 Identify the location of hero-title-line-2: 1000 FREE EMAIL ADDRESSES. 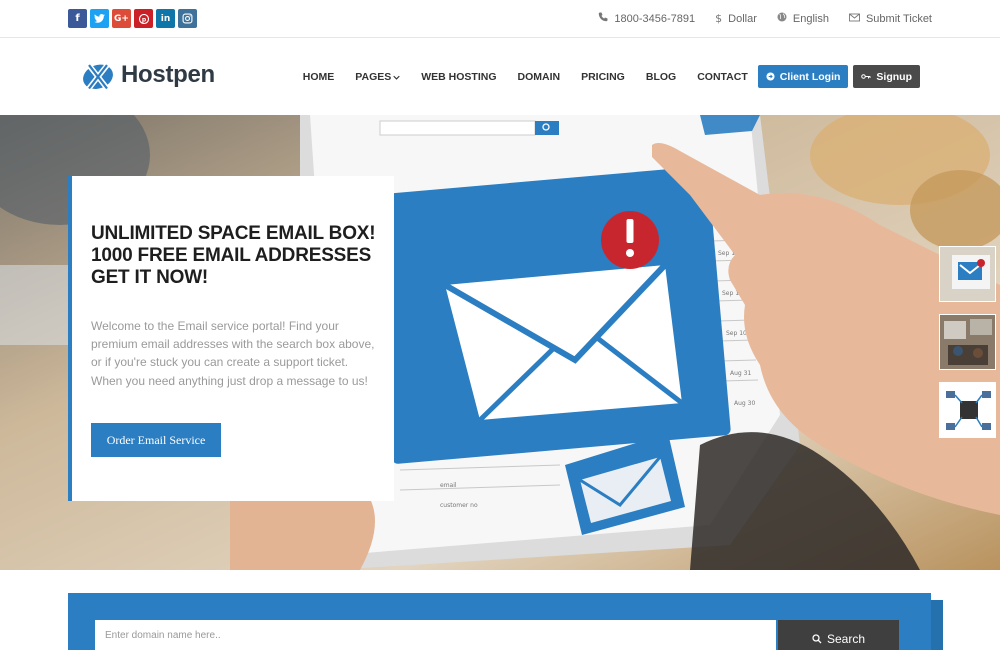
(231, 255).